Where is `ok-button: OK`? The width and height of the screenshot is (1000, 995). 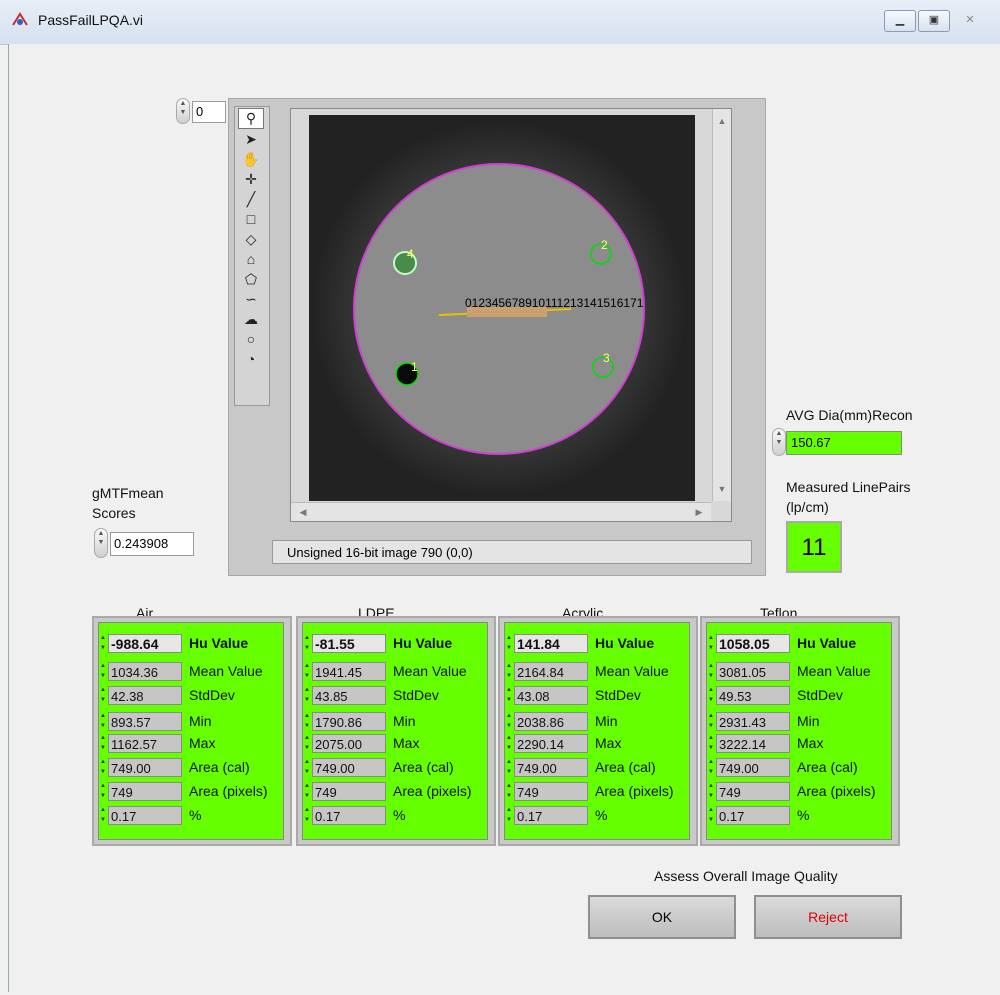
ok-button: OK is located at coordinates (662, 917).